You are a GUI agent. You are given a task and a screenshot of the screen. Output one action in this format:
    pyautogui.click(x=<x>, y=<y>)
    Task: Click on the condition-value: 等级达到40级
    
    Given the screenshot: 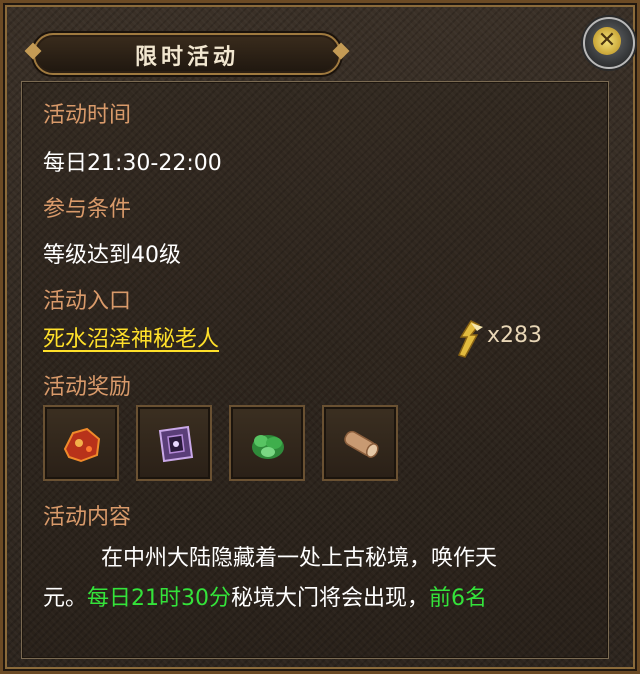 What is the action you would take?
    pyautogui.click(x=112, y=255)
    